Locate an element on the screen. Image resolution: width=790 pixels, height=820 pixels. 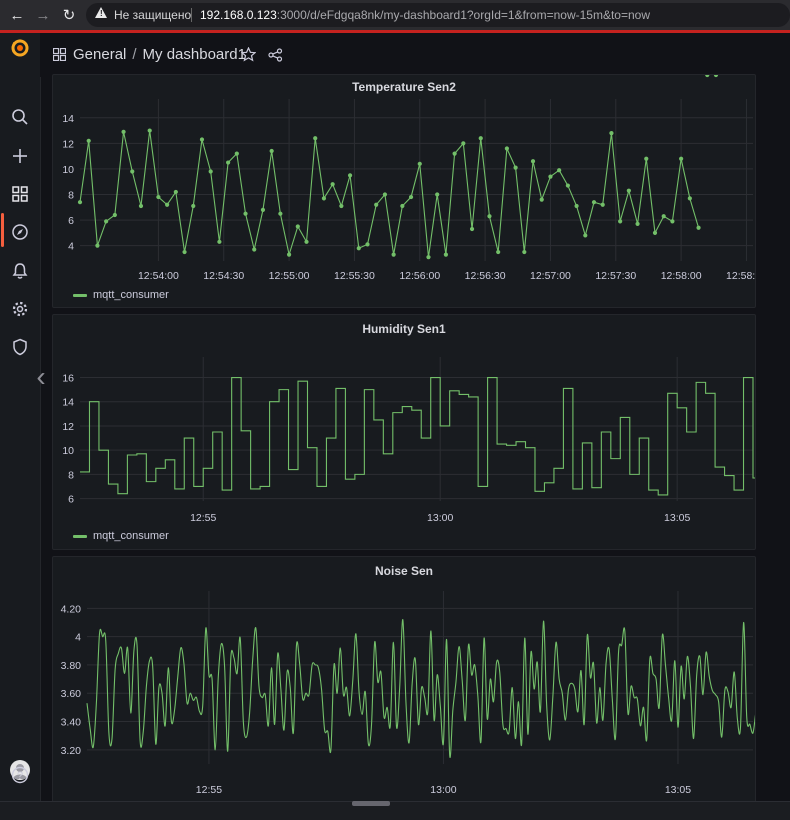
x-tick-label: 13:00 is located at coordinates (440, 518).